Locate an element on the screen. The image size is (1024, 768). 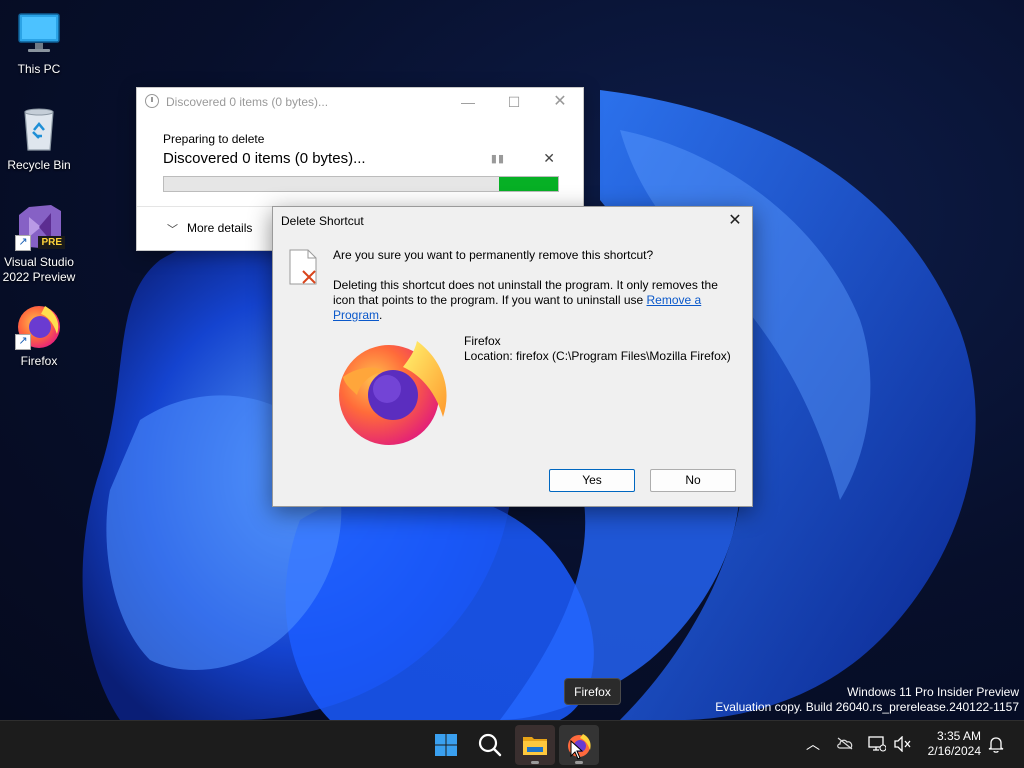
yes-button: Yes is located at coordinates (592, 480).